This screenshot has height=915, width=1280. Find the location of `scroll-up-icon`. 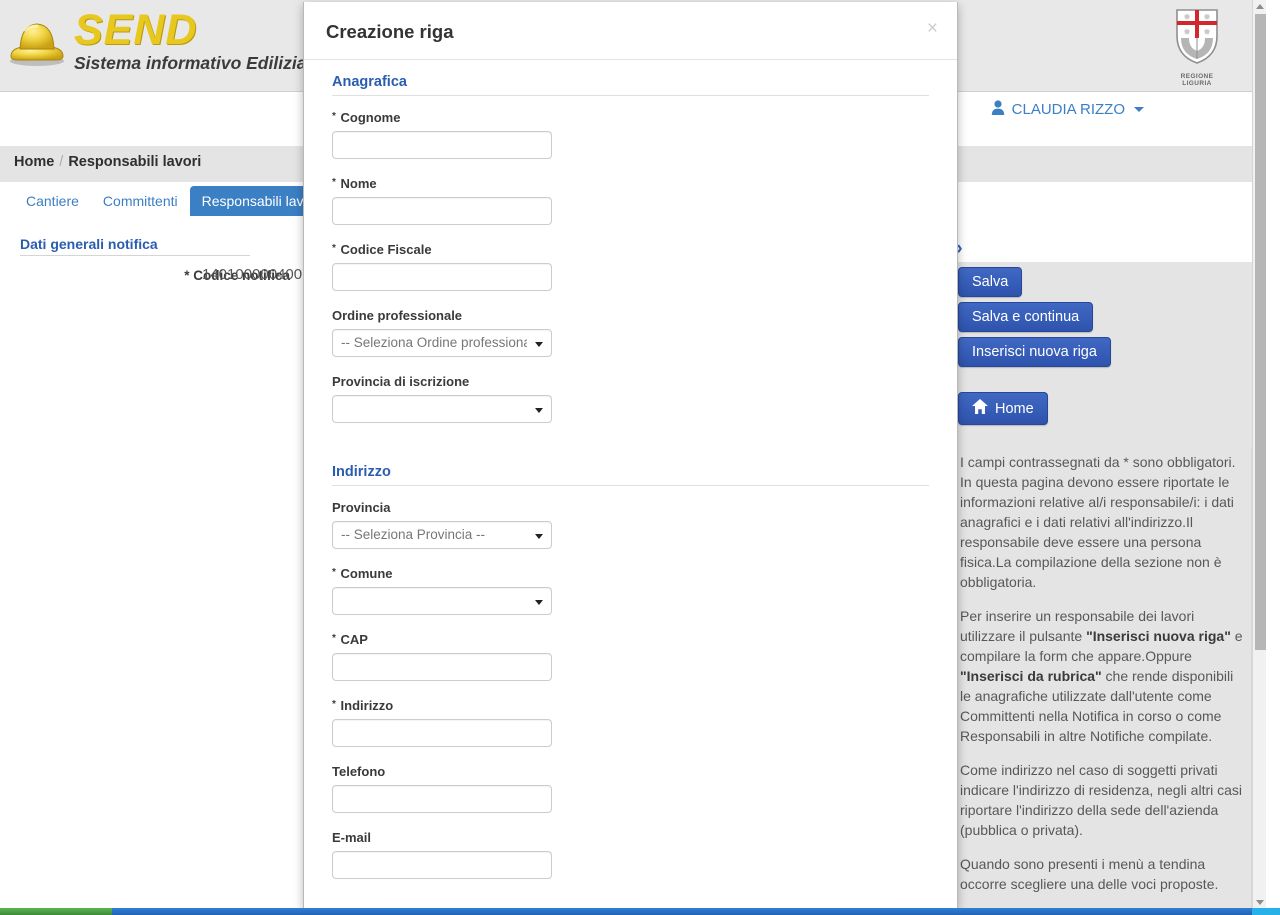

scroll-up-icon is located at coordinates (1260, 6).